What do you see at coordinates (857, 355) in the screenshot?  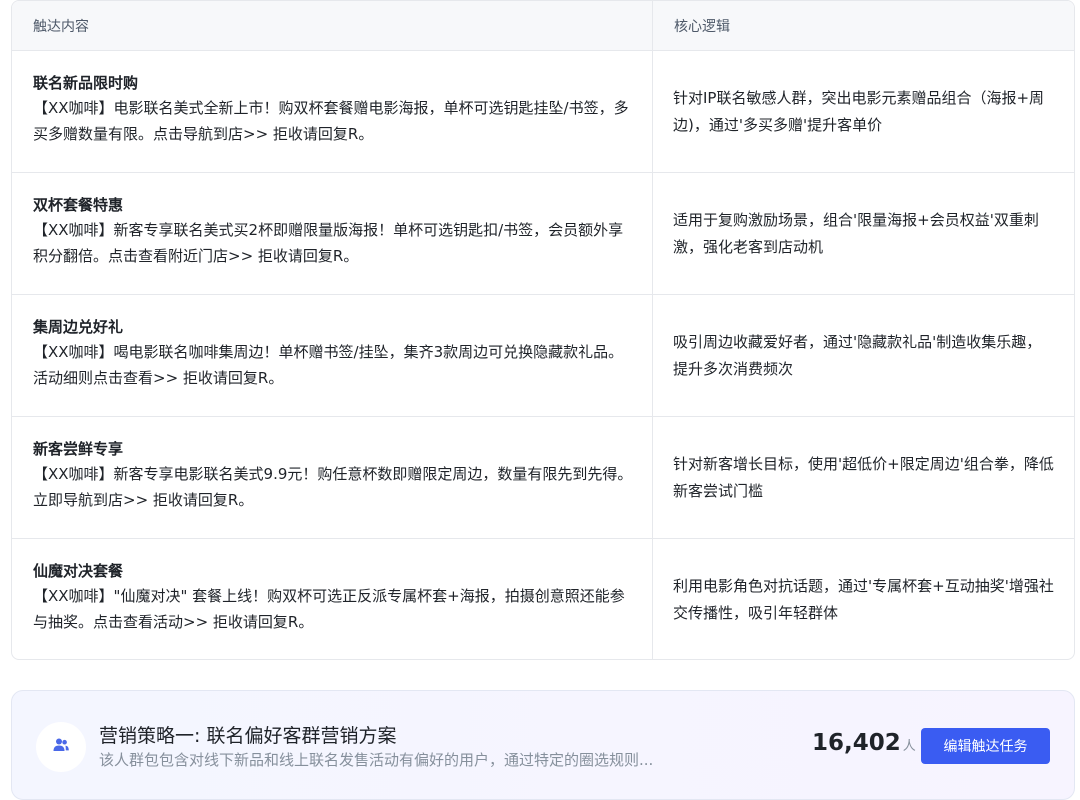 I see `logic-cell: 吸引周边收藏爱好者，通过'隐藏款礼品'制造收集乐趣，提升多次消费频次` at bounding box center [857, 355].